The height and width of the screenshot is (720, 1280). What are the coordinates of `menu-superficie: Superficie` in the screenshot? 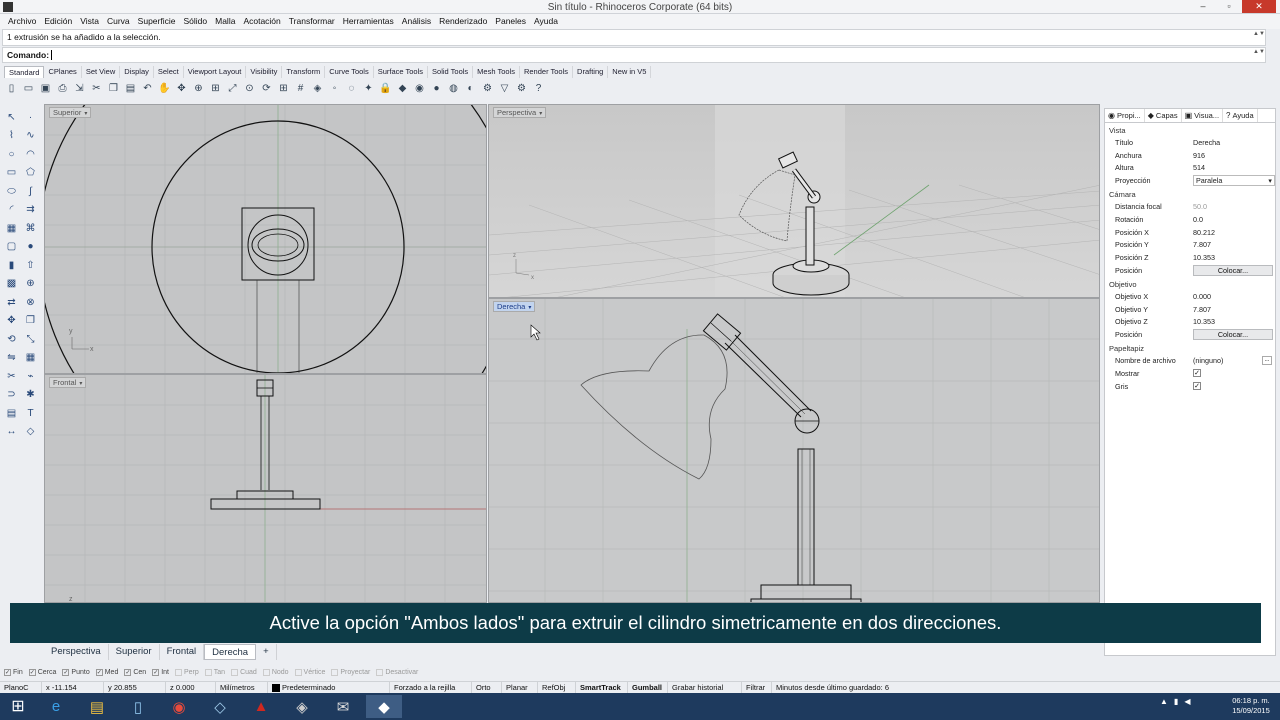 It's located at (157, 21).